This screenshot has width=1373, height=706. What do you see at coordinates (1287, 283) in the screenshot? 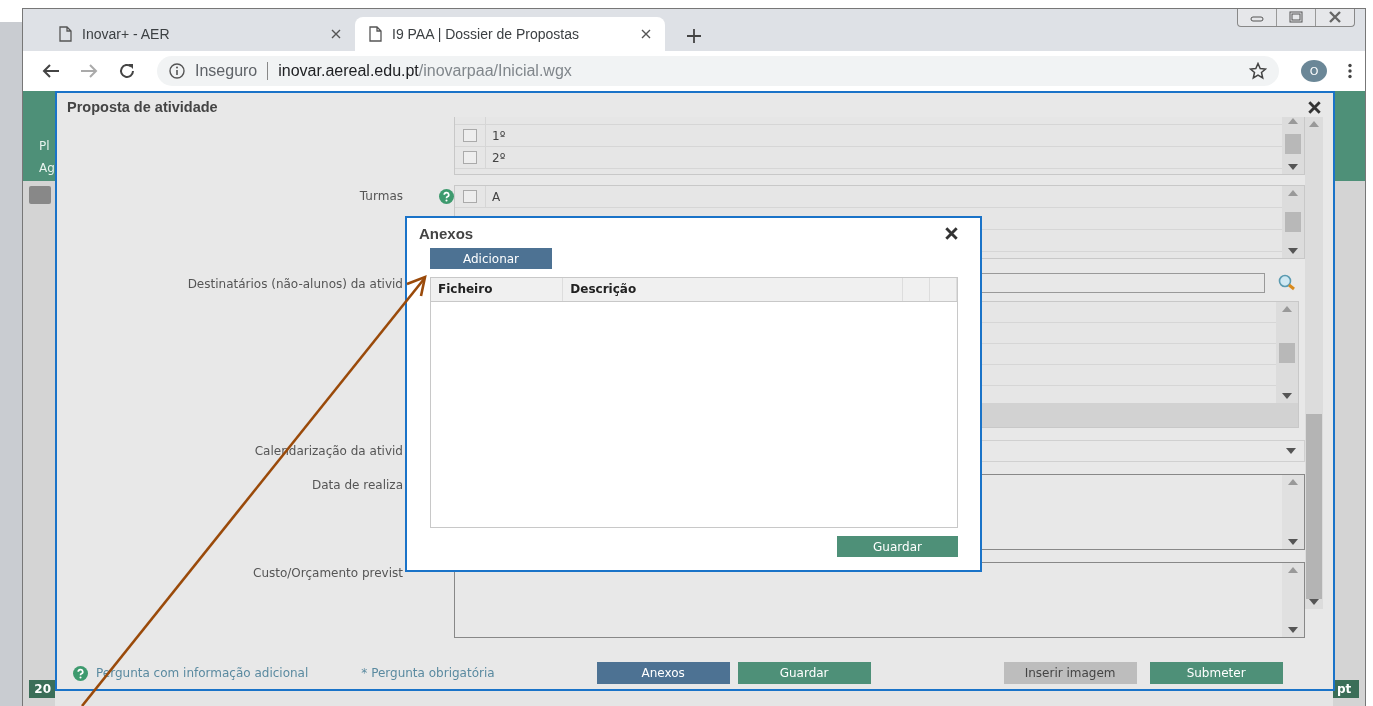
I see `search-icon` at bounding box center [1287, 283].